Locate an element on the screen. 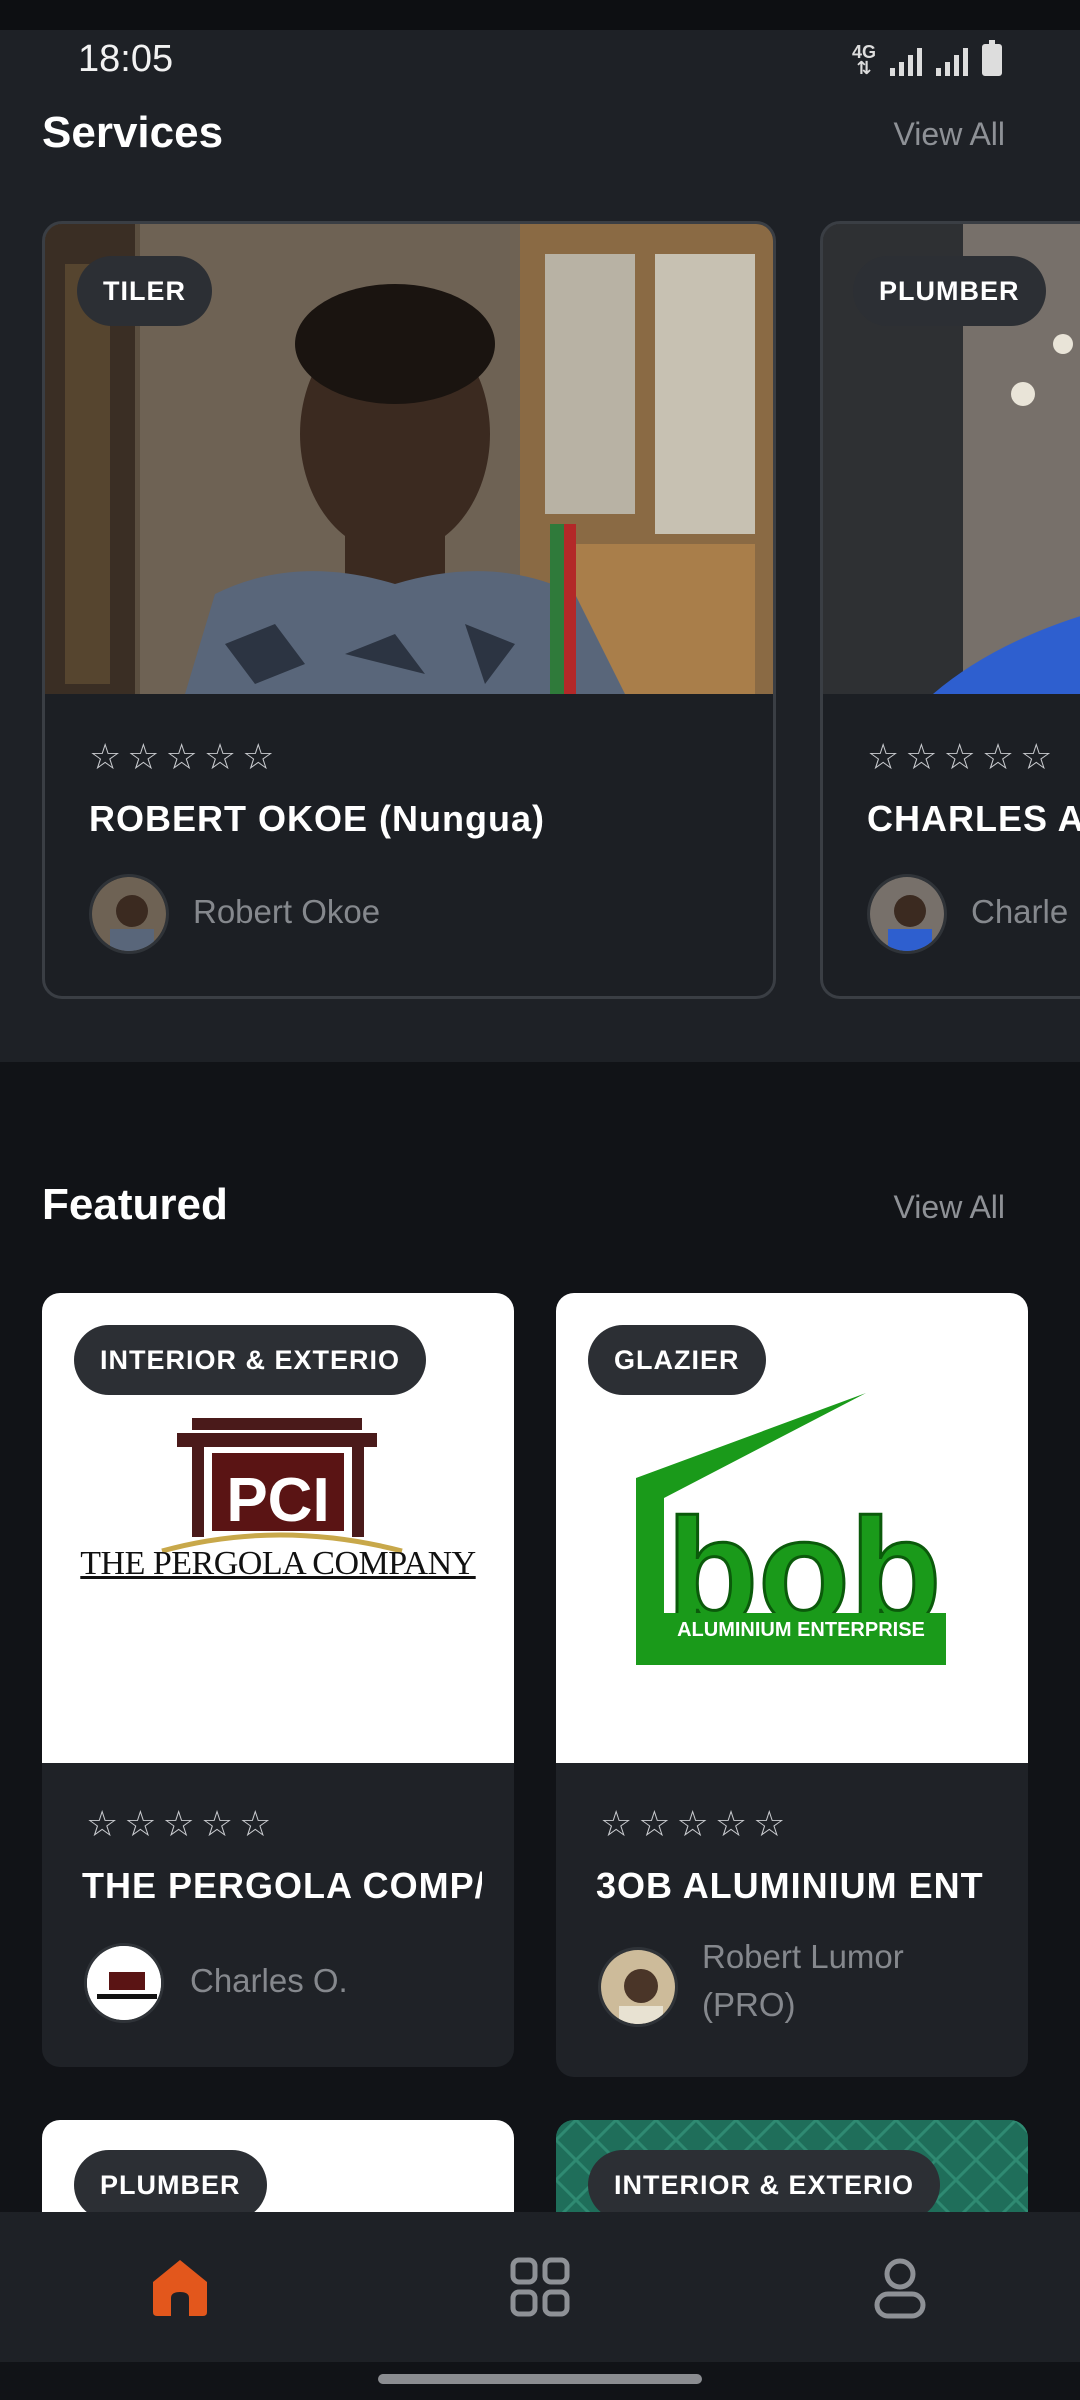 Image resolution: width=1080 pixels, height=2400 pixels. services-view-all-link: View All is located at coordinates (949, 134).